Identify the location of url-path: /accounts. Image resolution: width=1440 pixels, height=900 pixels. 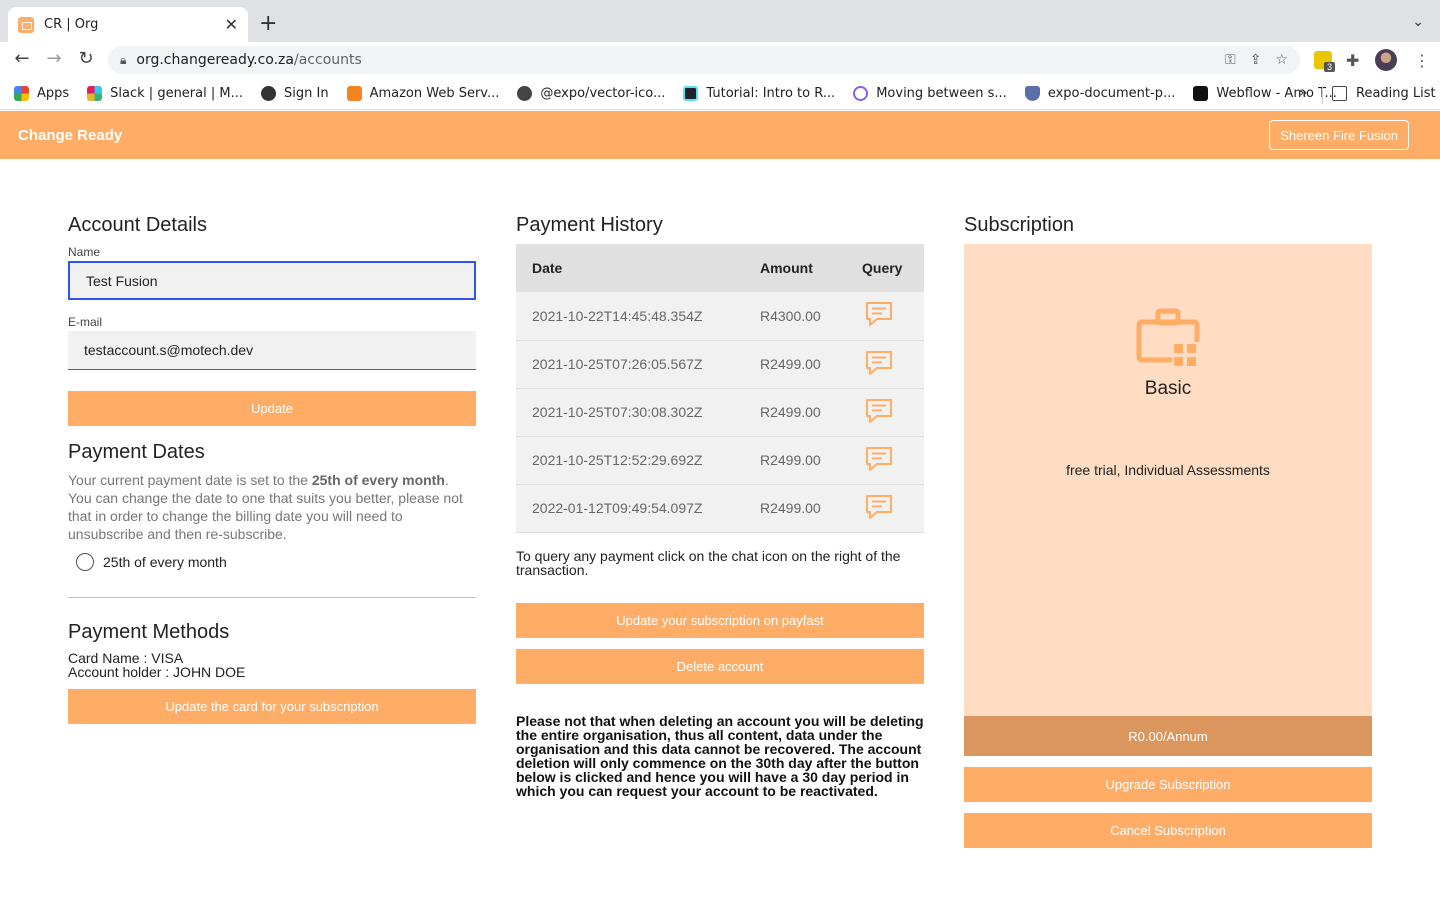
(328, 60).